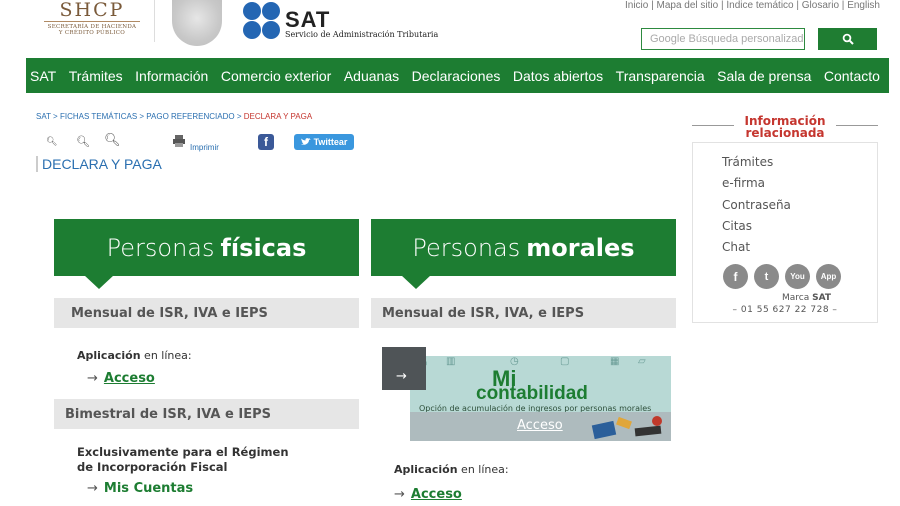  I want to click on header-divider, so click(154, 21).